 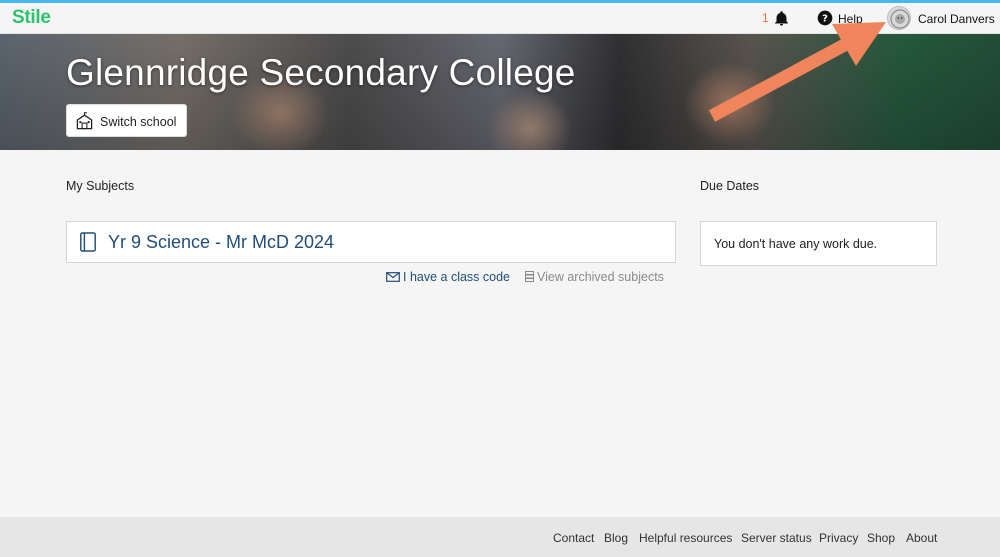 I want to click on footer-link-contact: Contact, so click(x=573, y=538).